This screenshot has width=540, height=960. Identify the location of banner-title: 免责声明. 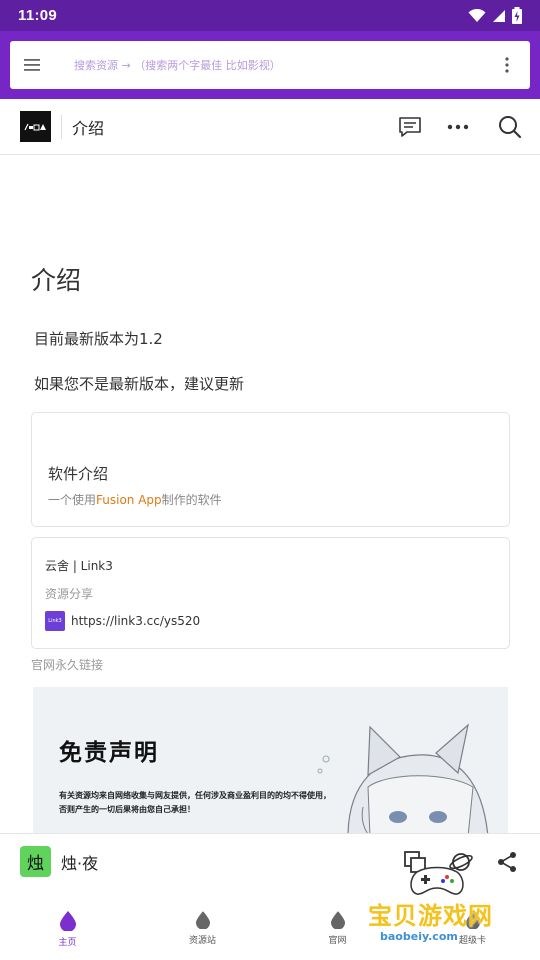
(109, 753).